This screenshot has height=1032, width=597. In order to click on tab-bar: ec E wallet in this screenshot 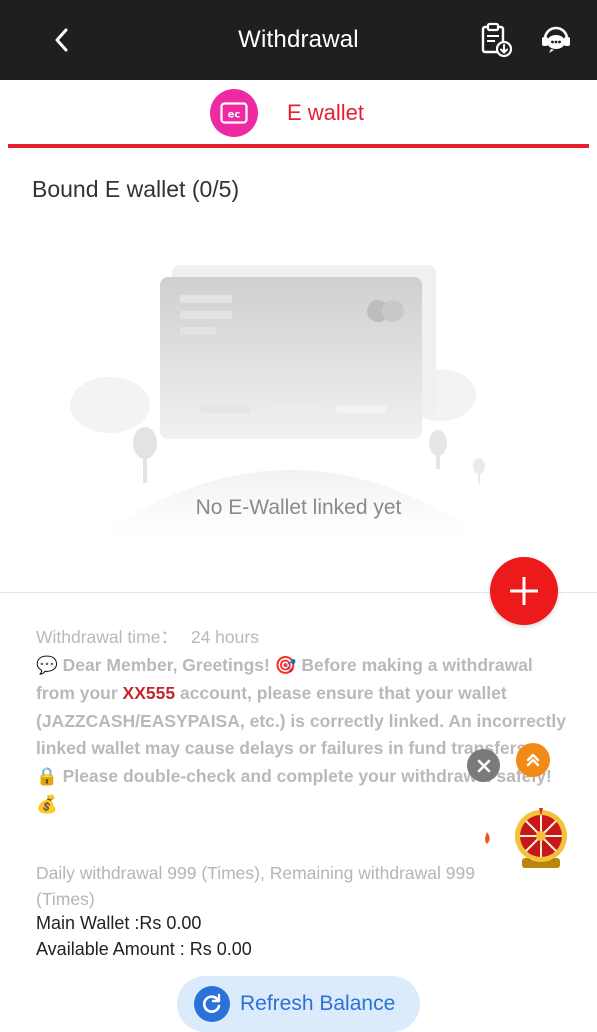, I will do `click(298, 115)`.